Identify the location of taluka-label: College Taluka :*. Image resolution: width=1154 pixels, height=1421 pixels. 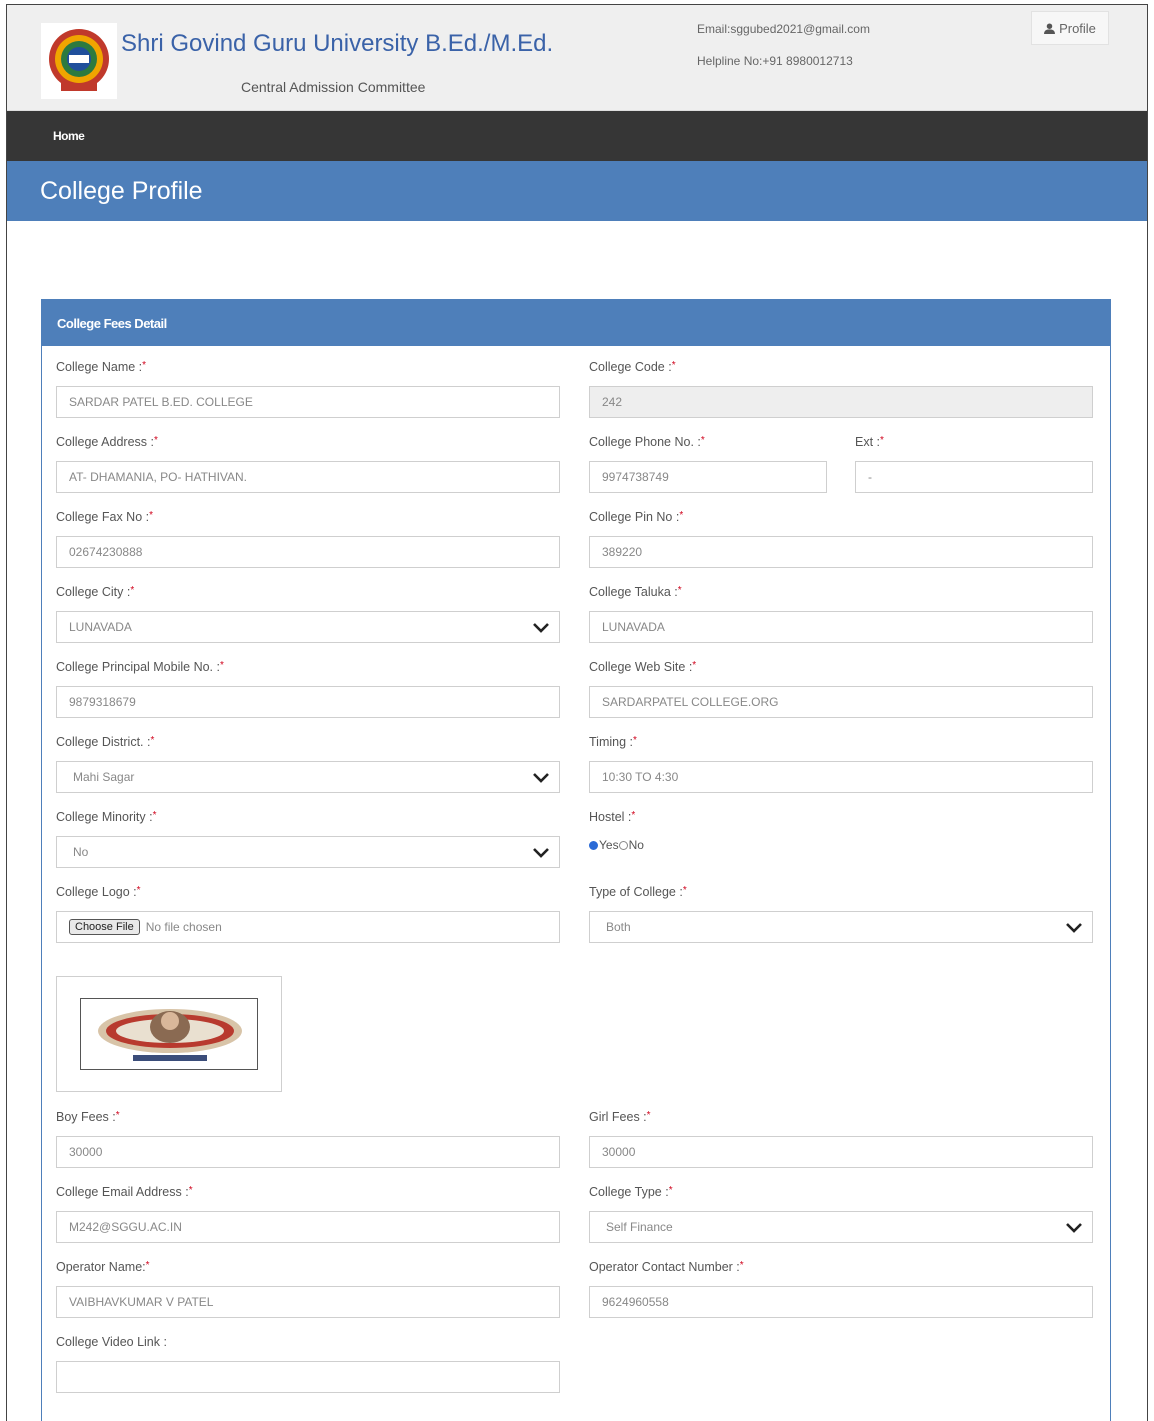
(635, 592).